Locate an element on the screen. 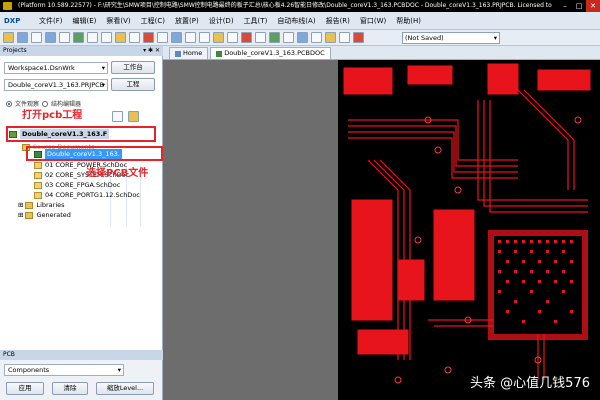 This screenshot has width=600, height=400. window-controls: – □ ✕ is located at coordinates (579, 6).